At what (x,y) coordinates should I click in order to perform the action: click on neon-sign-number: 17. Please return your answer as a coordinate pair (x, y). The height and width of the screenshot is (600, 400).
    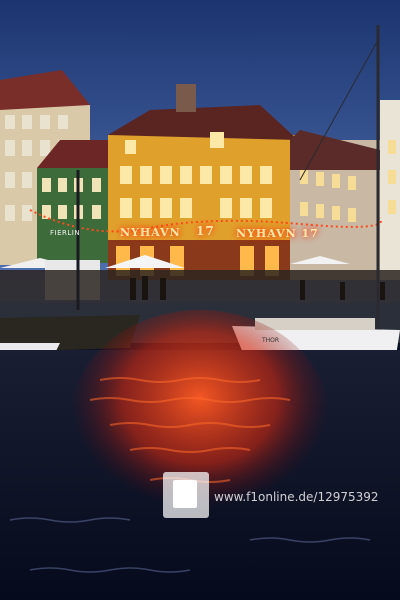
    Looking at the image, I should click on (205, 231).